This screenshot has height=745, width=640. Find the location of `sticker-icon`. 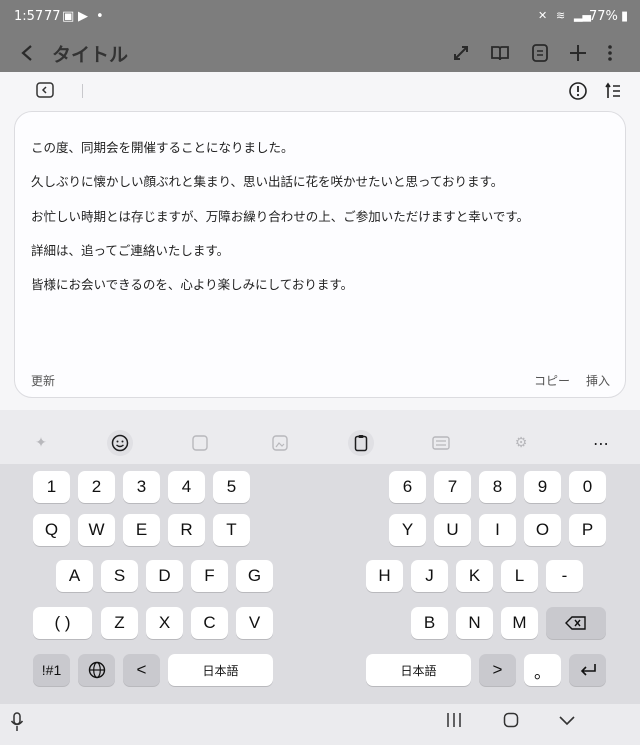

sticker-icon is located at coordinates (280, 443).